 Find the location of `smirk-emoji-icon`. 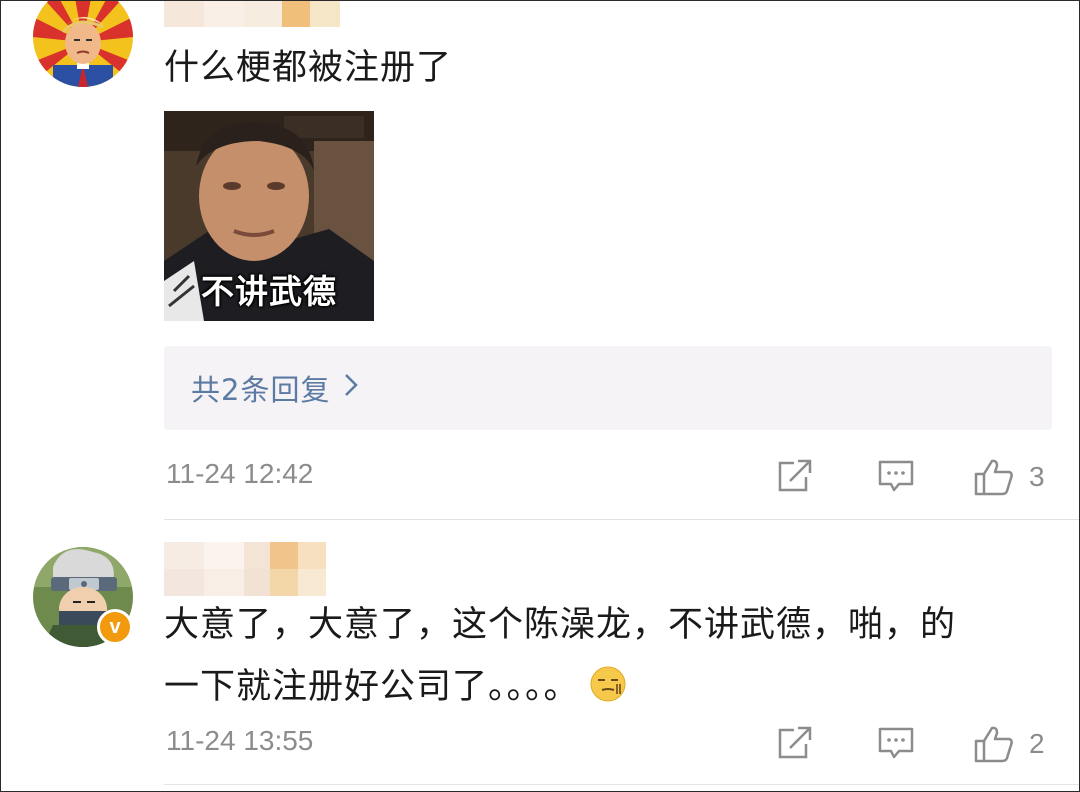

smirk-emoji-icon is located at coordinates (608, 684).